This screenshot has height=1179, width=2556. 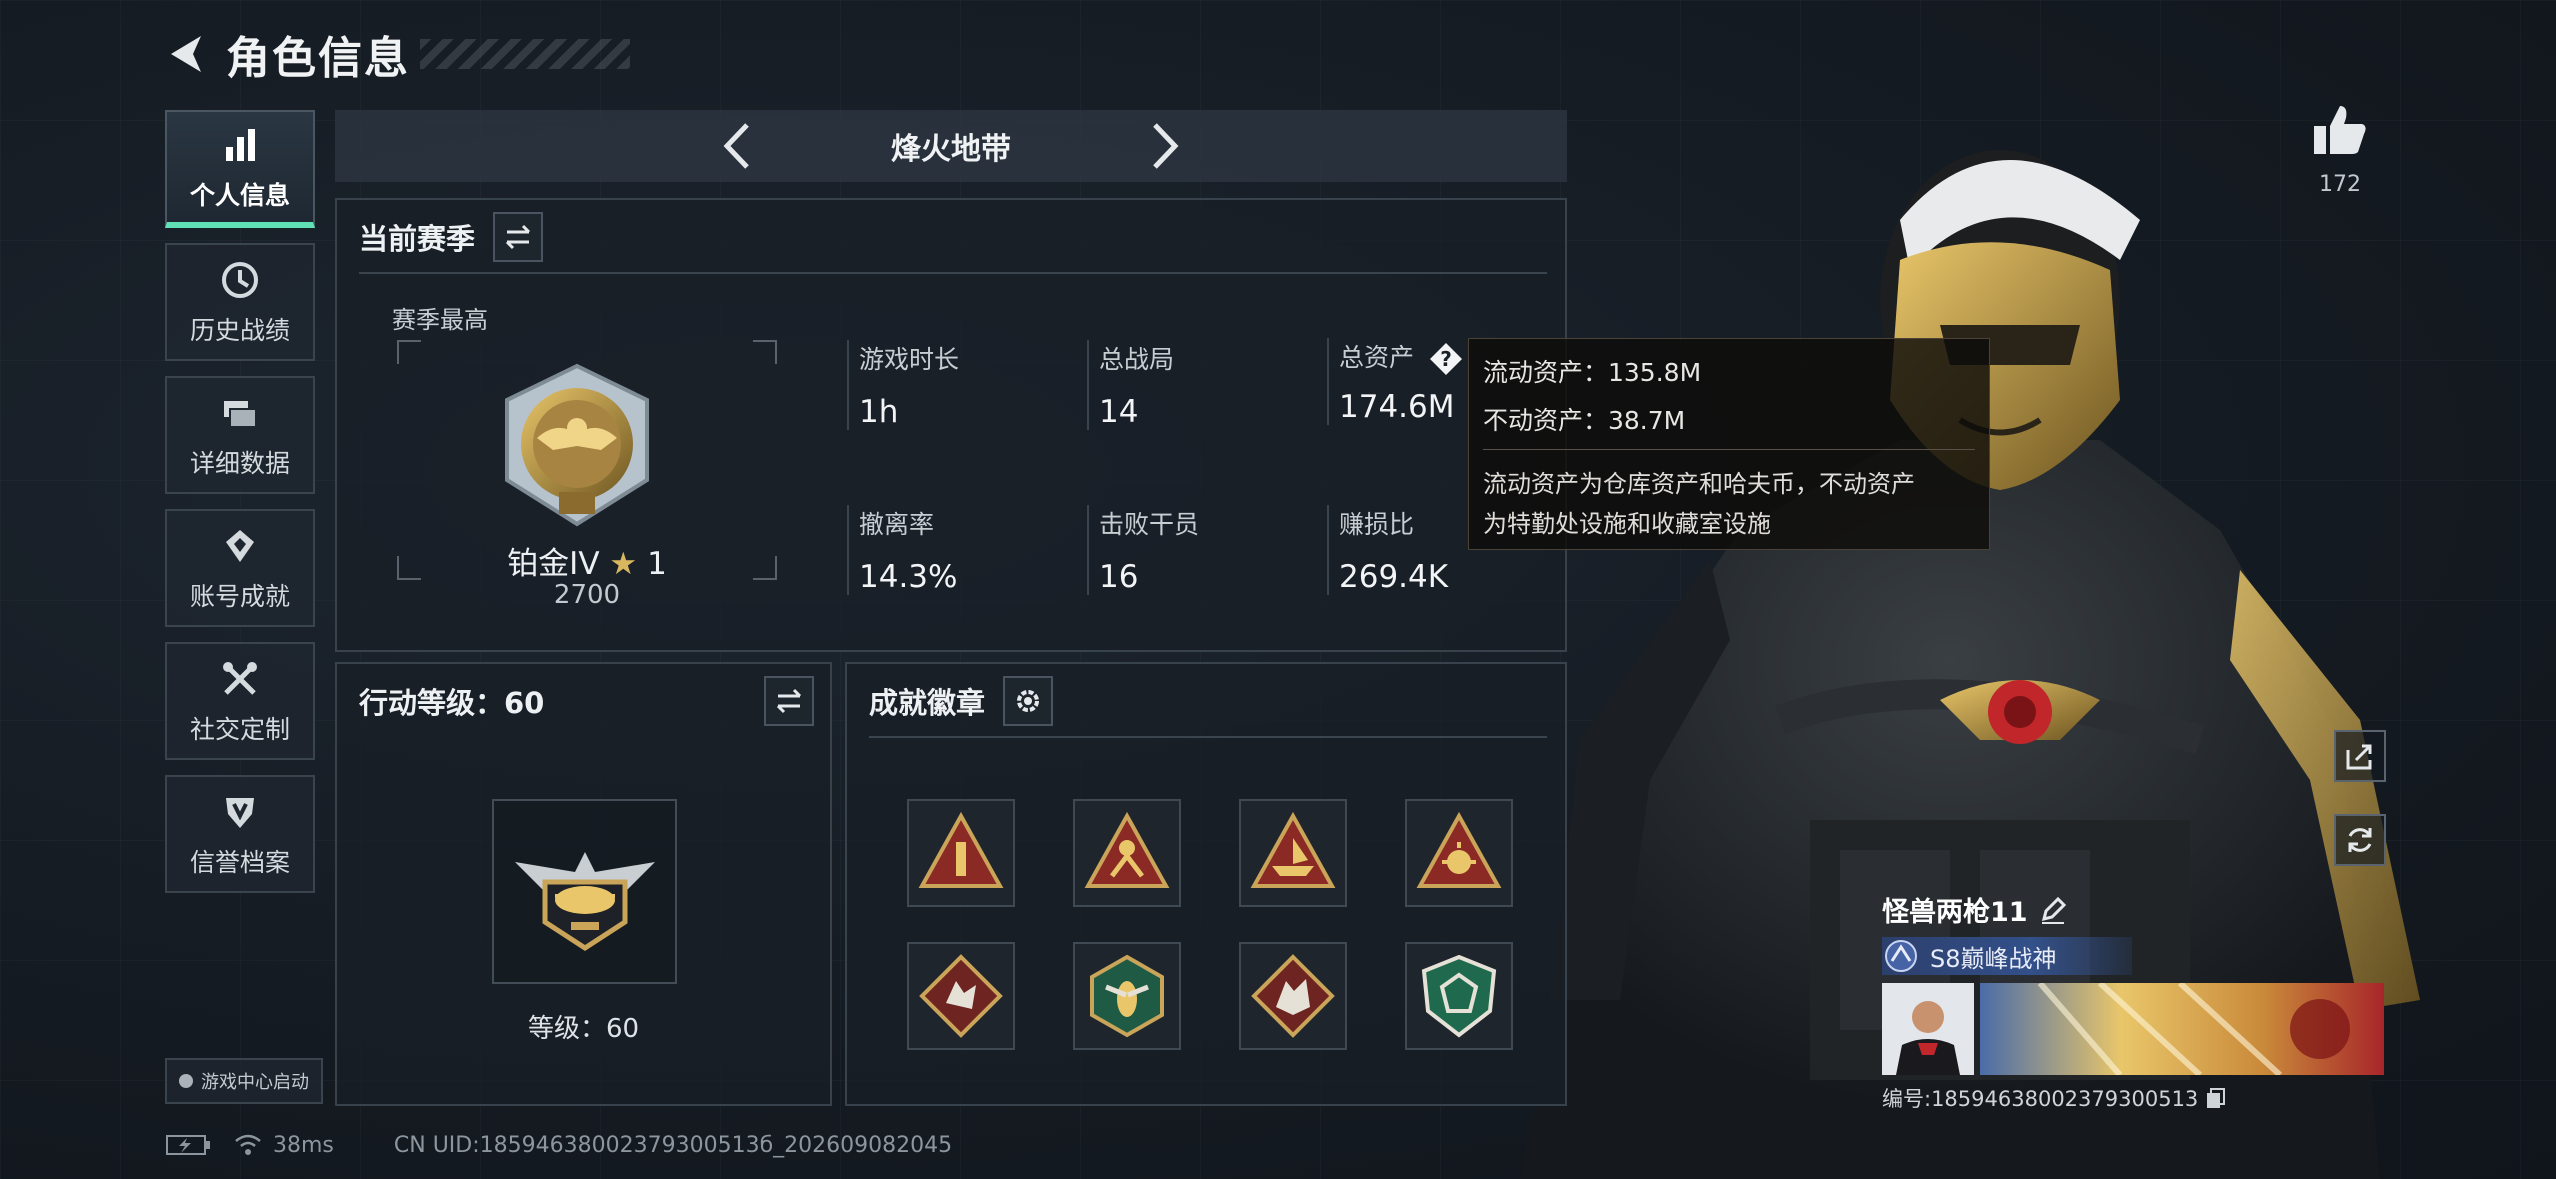 I want to click on ping-value: 38ms, so click(x=303, y=1145).